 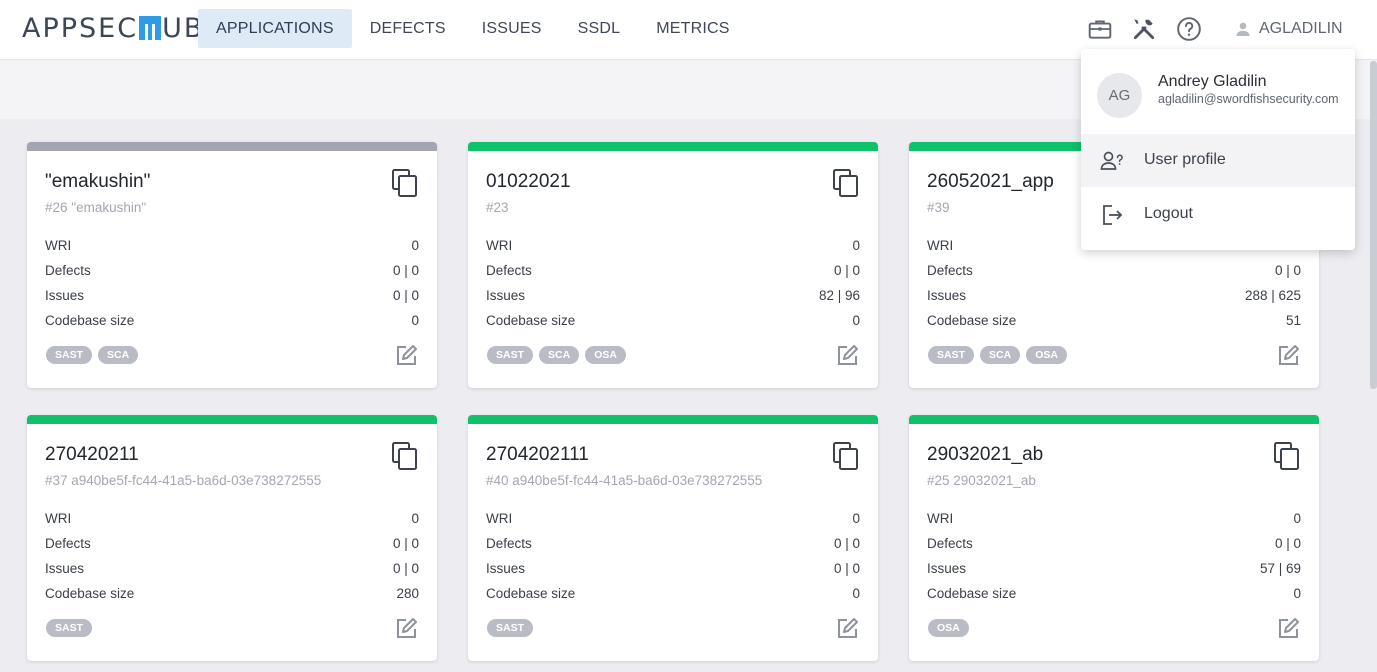 What do you see at coordinates (1100, 29) in the screenshot?
I see `briefcase-icon` at bounding box center [1100, 29].